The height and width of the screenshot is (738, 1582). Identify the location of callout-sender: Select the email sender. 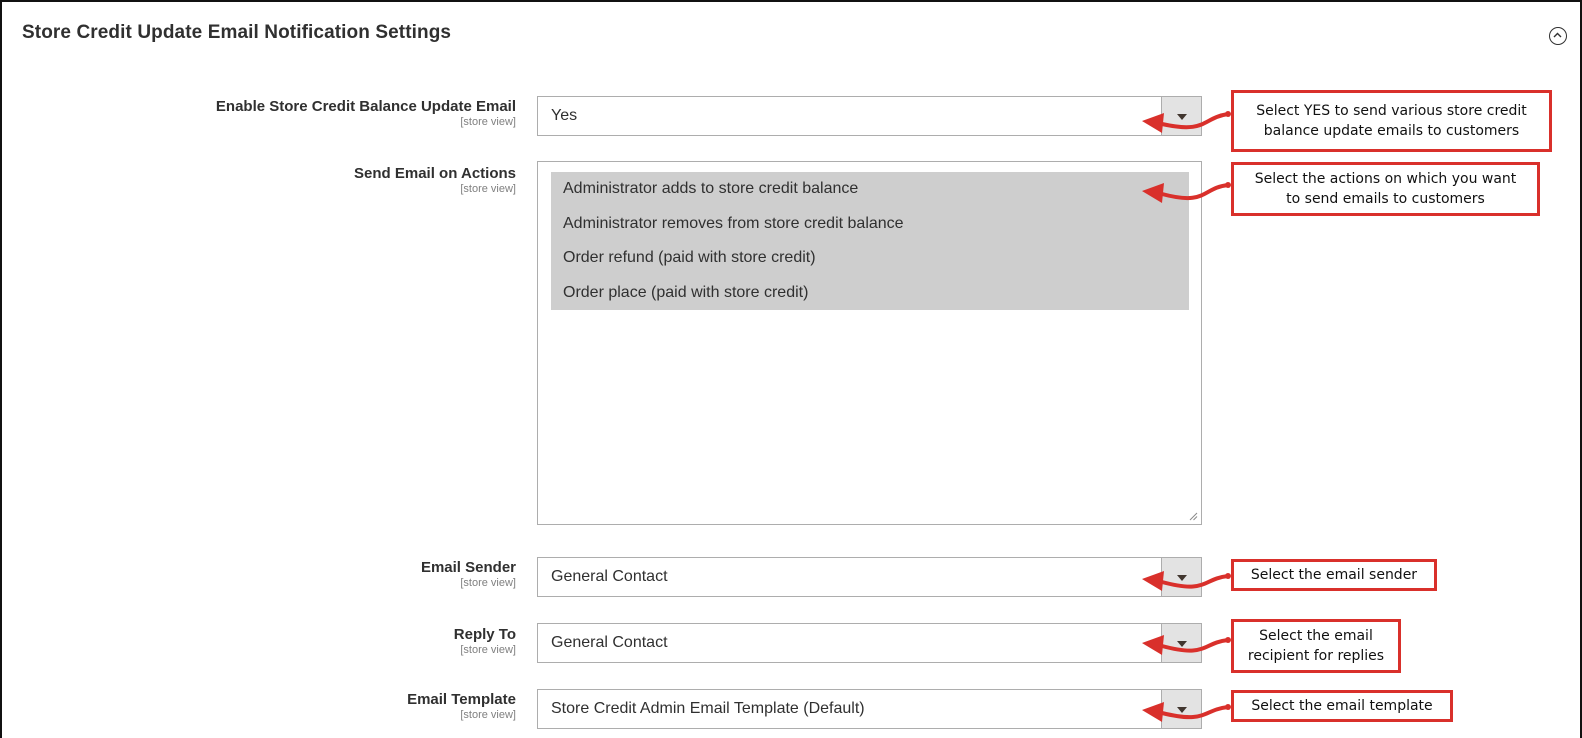
(1334, 575).